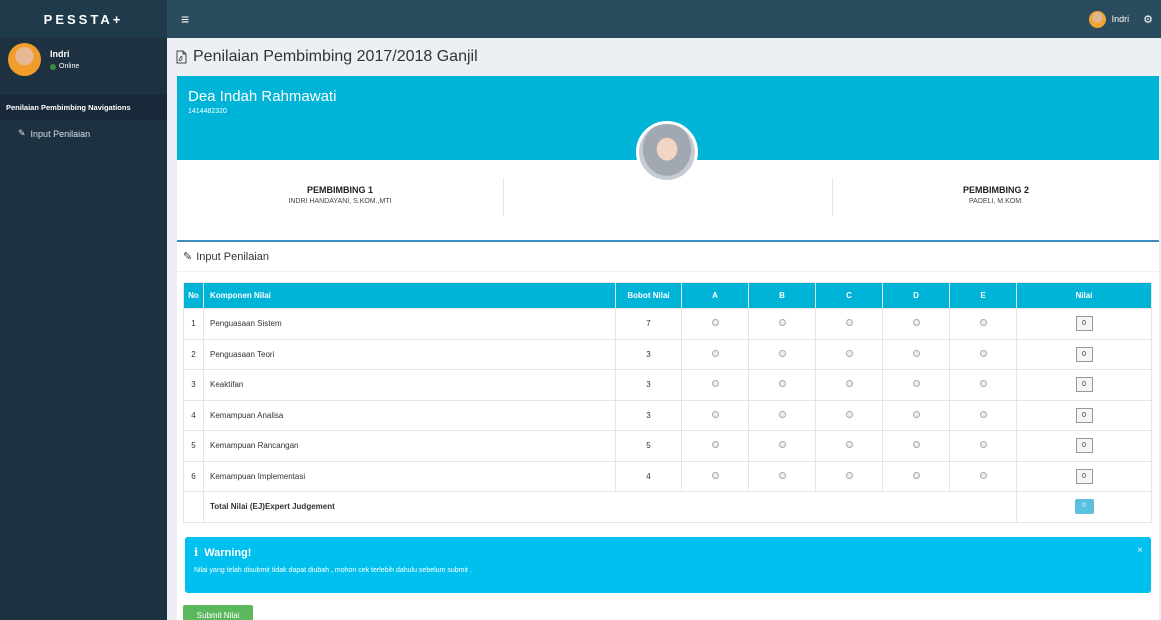 The width and height of the screenshot is (1161, 620). Describe the element at coordinates (53, 66) in the screenshot. I see `online-dot-icon` at that location.